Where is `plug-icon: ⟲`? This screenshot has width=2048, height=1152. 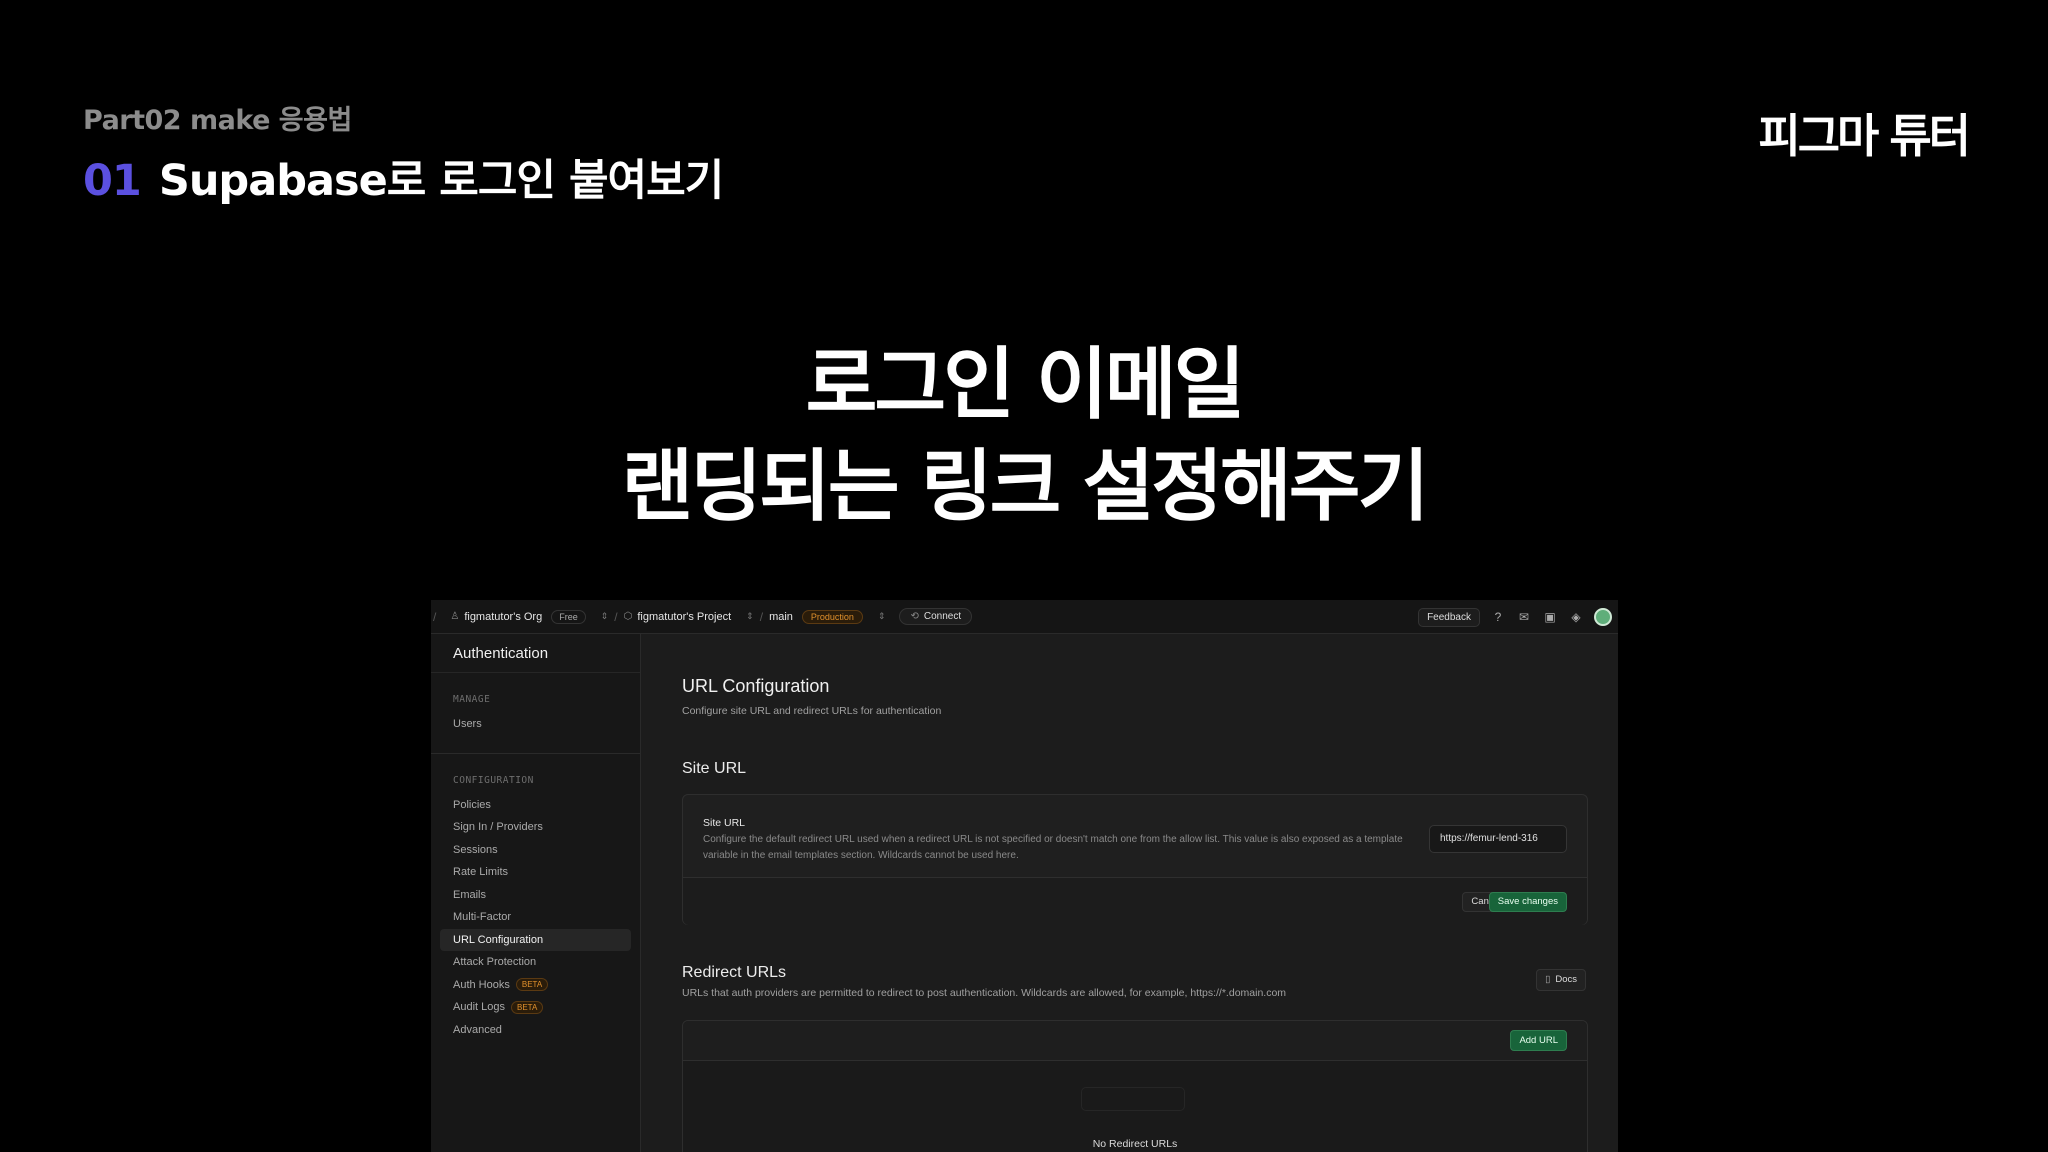
plug-icon: ⟲ is located at coordinates (914, 616).